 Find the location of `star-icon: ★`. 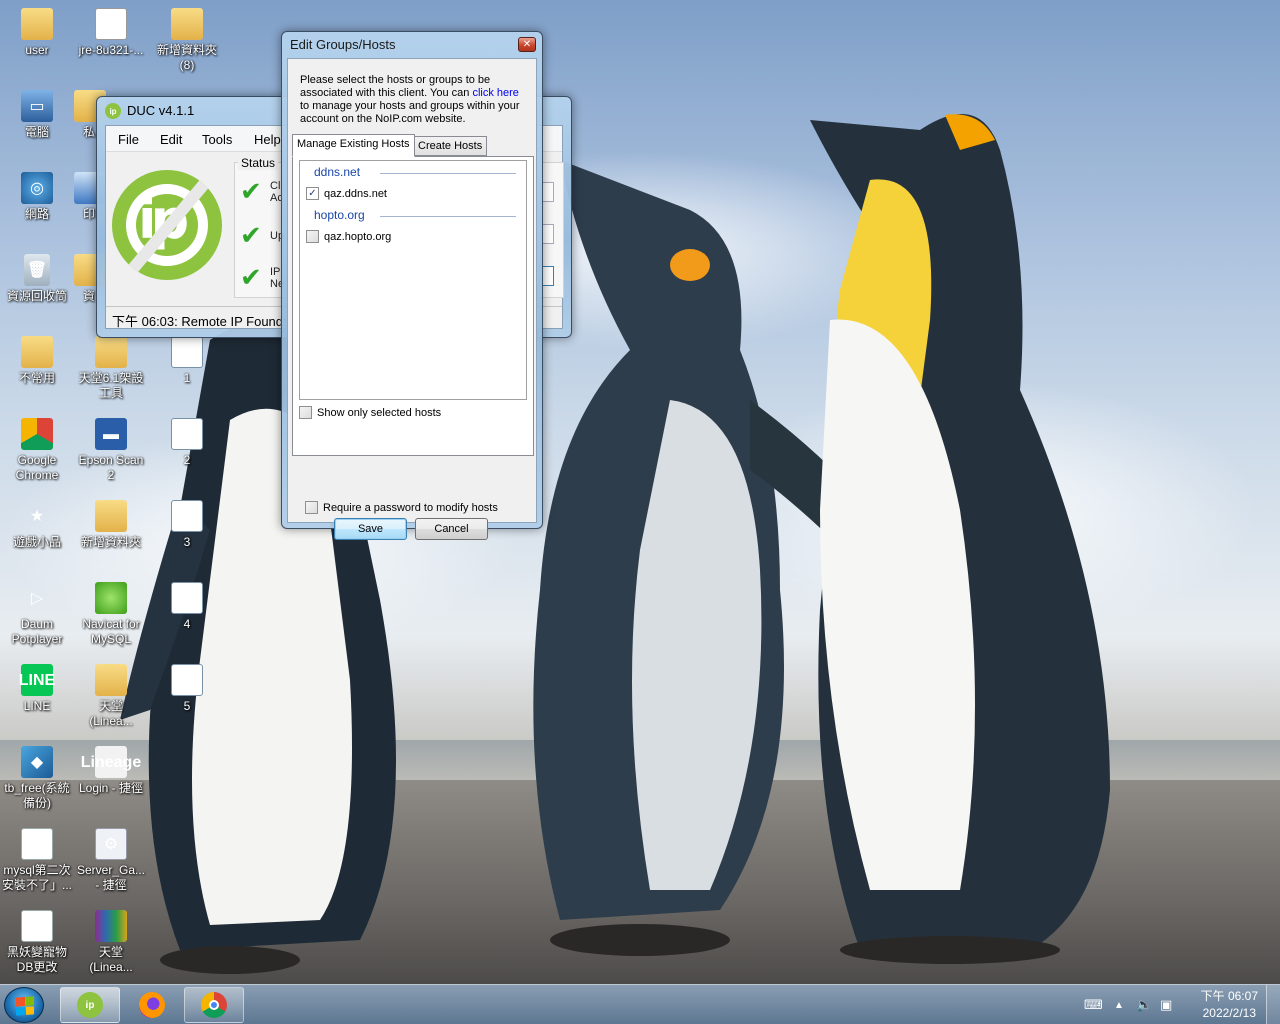

star-icon: ★ is located at coordinates (37, 516).